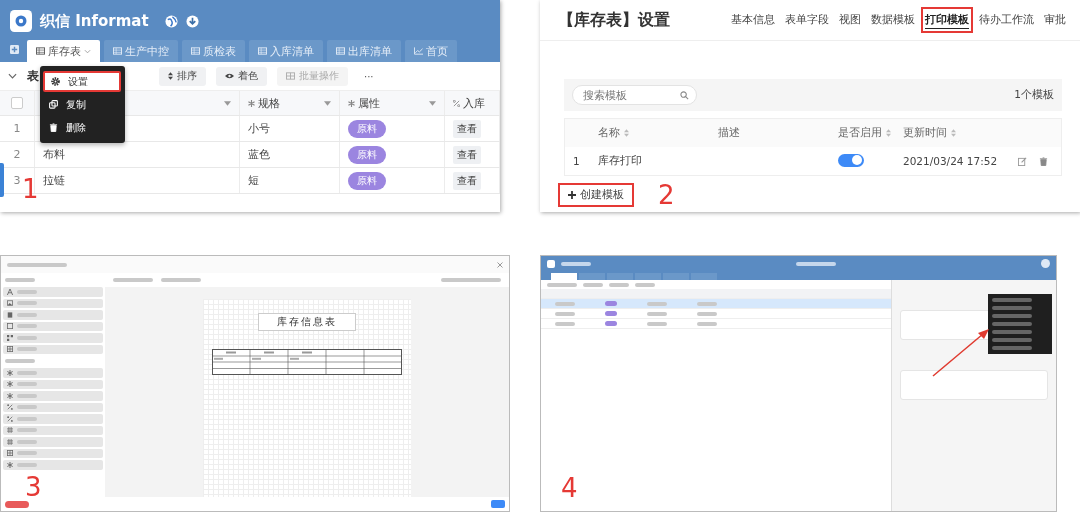 The height and width of the screenshot is (512, 1080). I want to click on view-label: 表, so click(33, 76).